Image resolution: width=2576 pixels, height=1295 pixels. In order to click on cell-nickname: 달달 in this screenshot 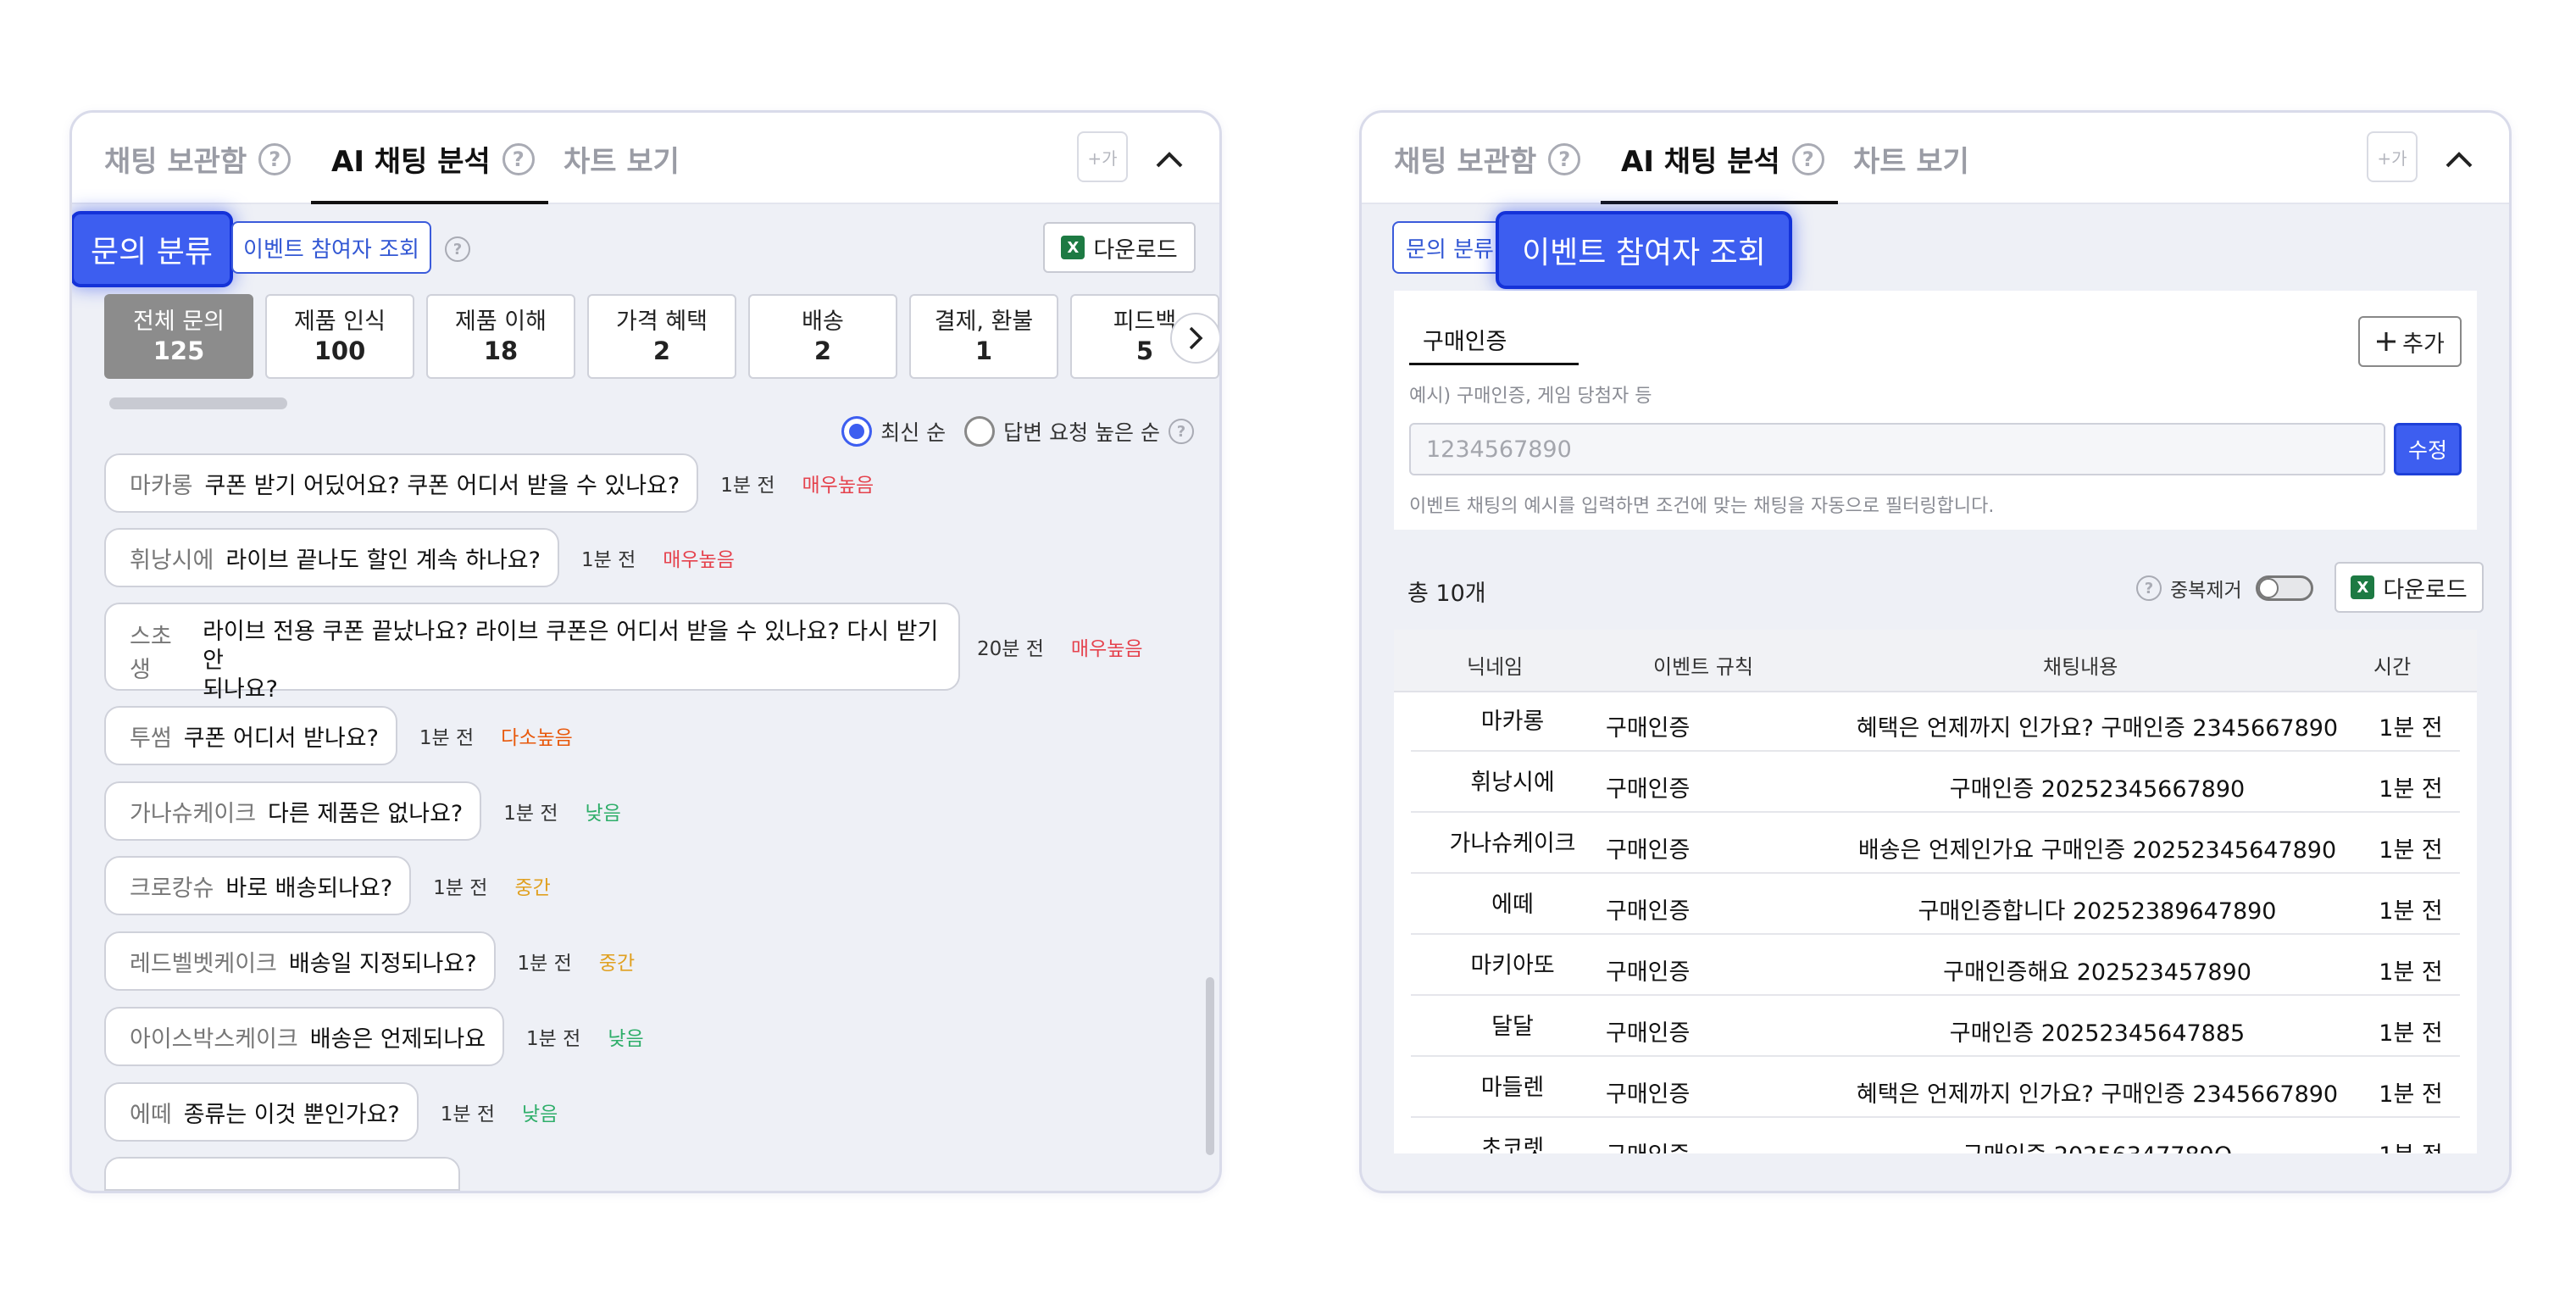, I will do `click(1512, 1027)`.